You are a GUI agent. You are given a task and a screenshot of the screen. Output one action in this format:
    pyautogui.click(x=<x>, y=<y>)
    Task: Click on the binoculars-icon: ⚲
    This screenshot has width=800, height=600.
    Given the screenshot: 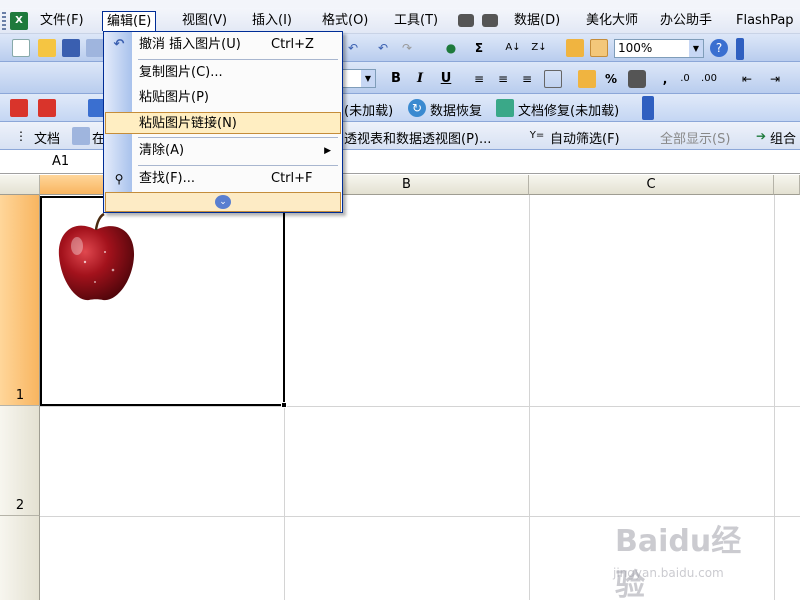 What is the action you would take?
    pyautogui.click(x=119, y=179)
    